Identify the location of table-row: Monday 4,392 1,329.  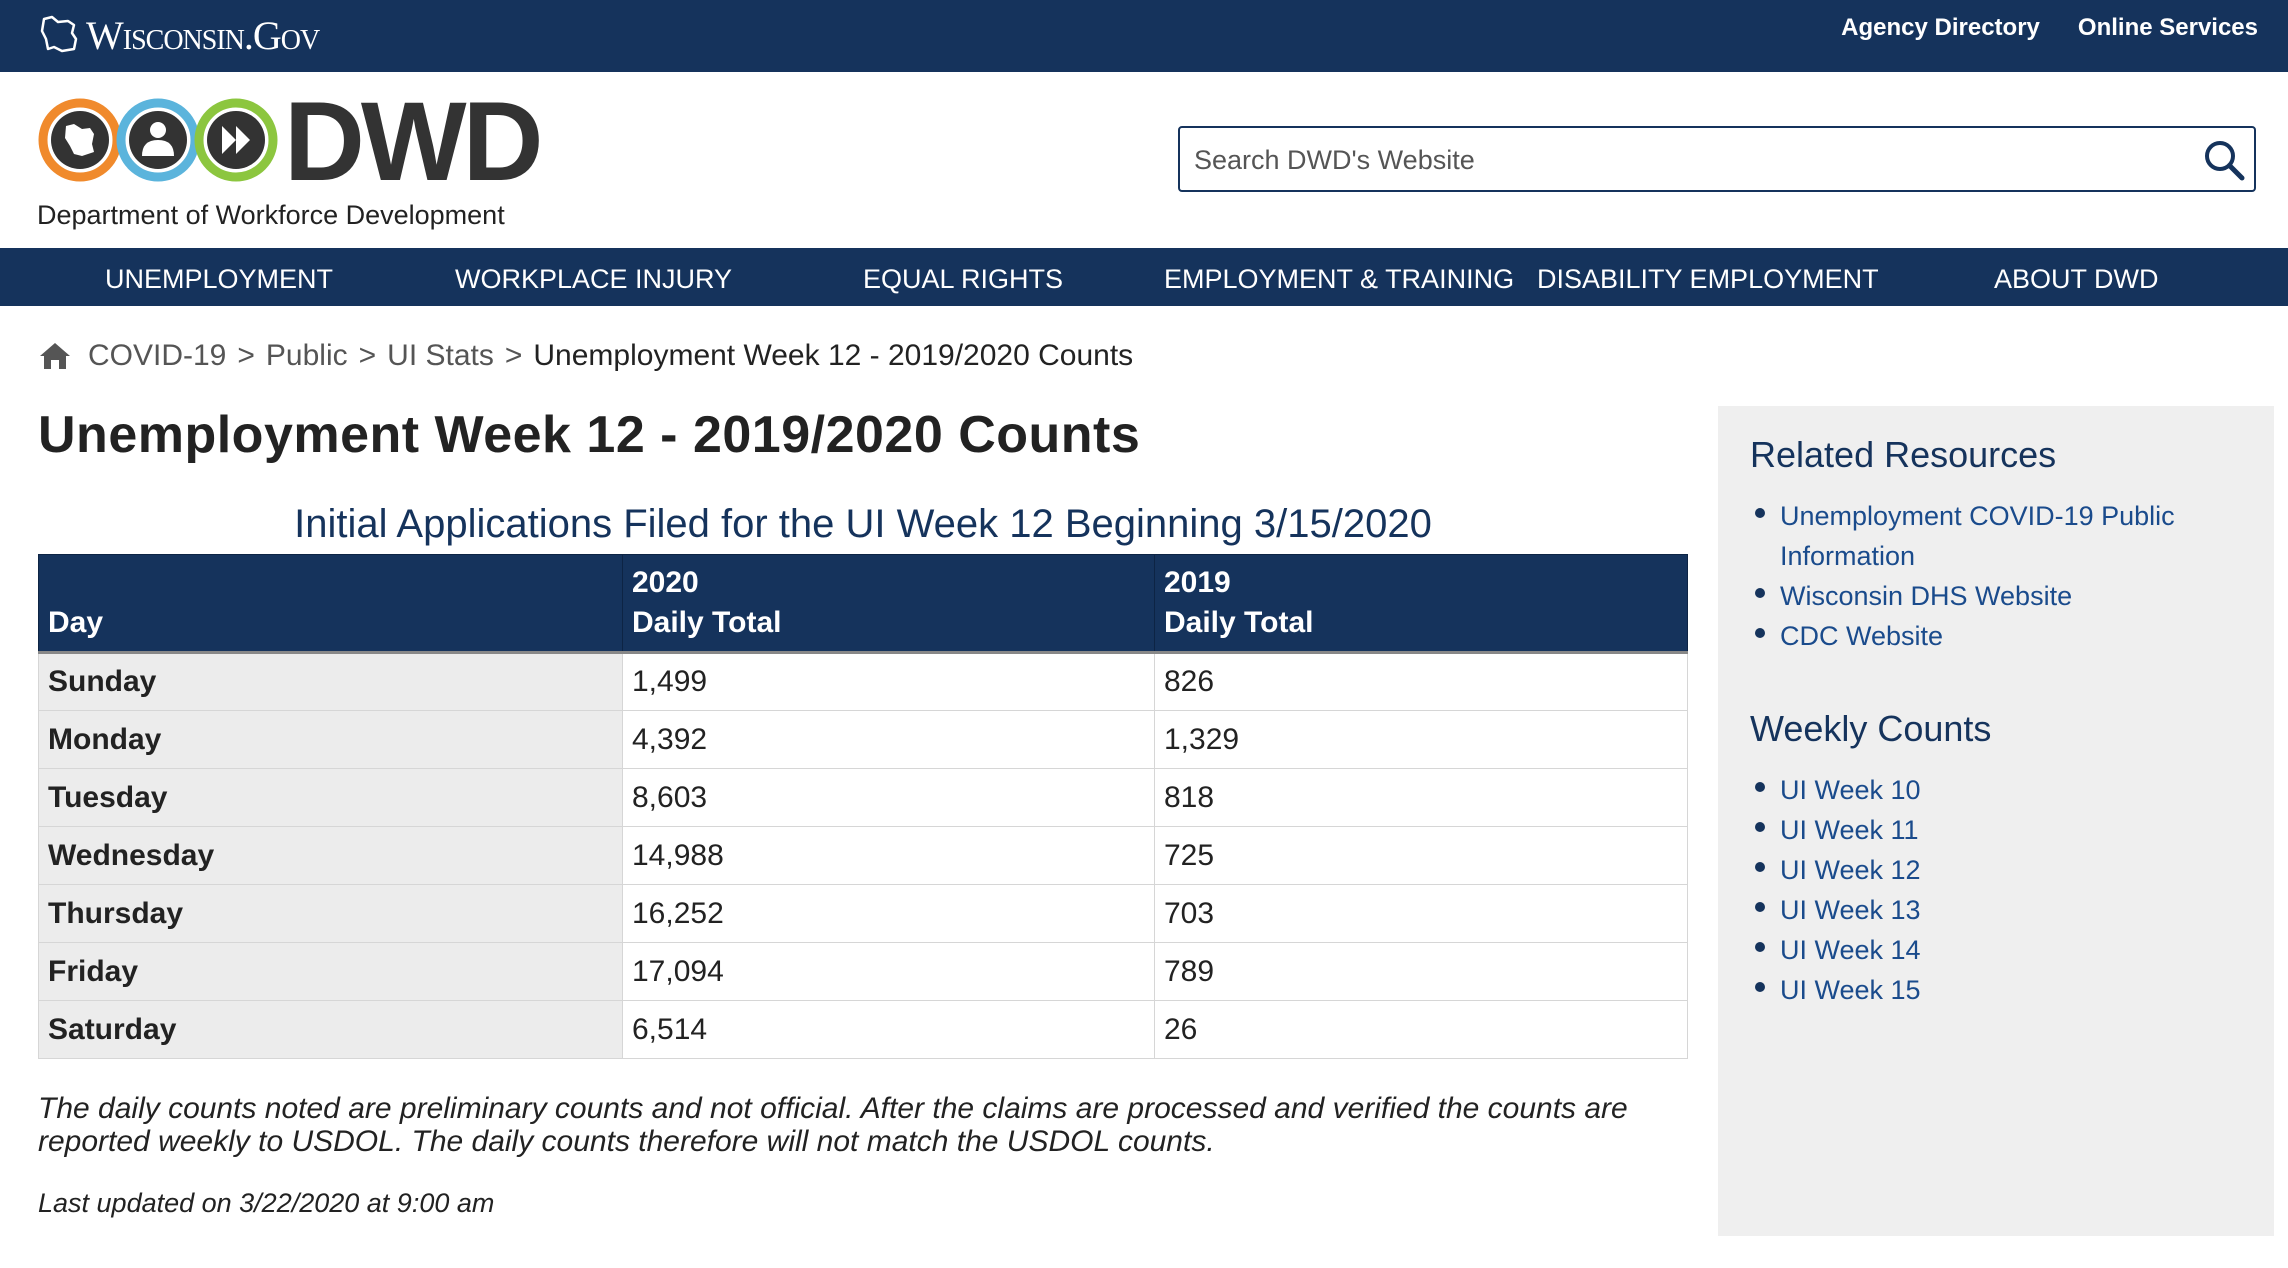
(863, 739).